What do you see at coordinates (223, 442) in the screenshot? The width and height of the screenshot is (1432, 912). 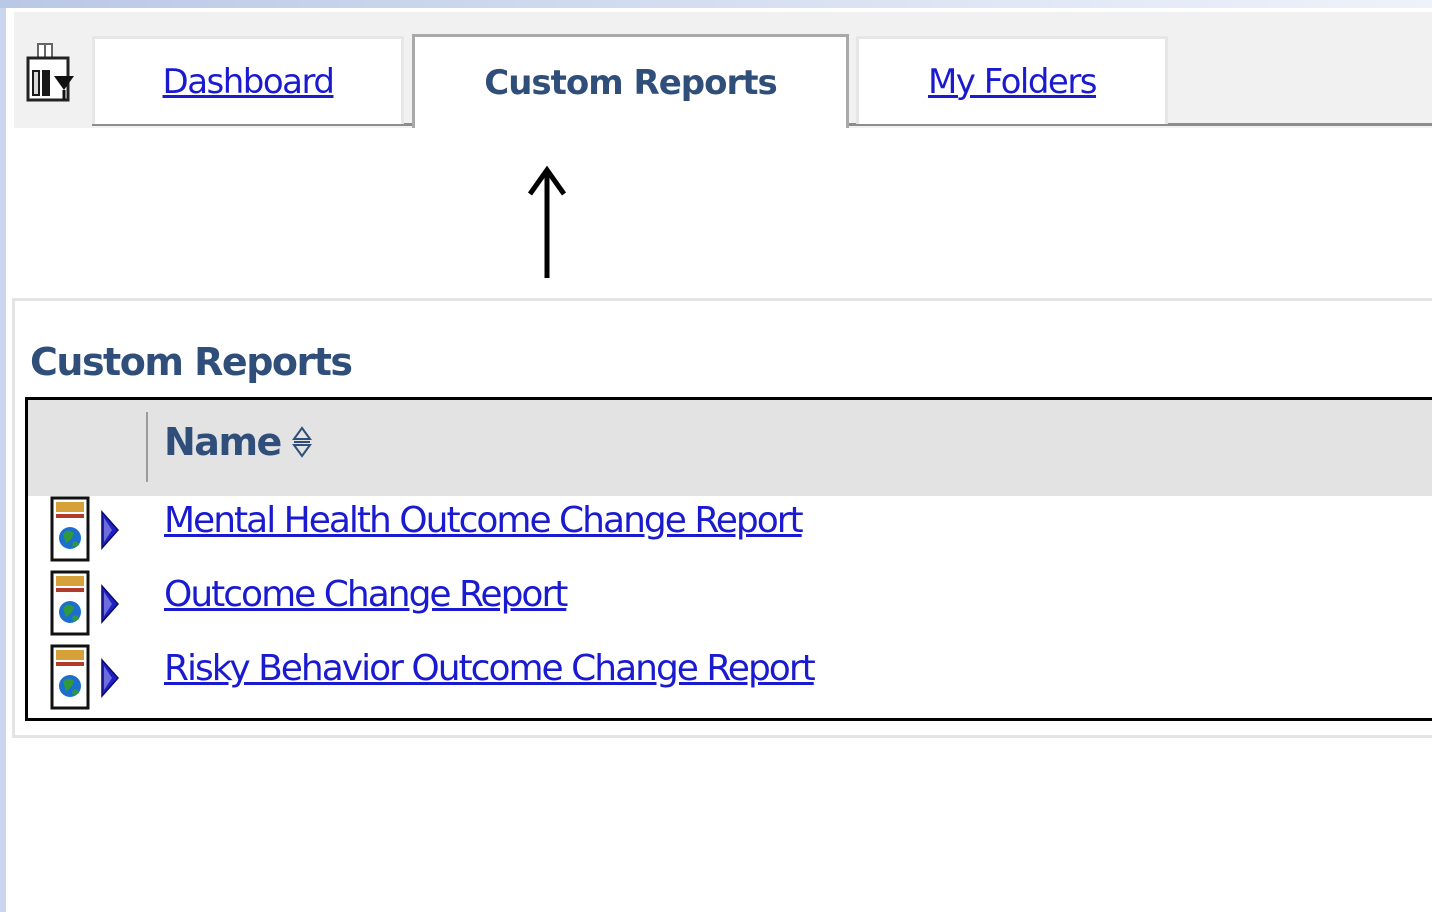 I see `column-header-label: Name` at bounding box center [223, 442].